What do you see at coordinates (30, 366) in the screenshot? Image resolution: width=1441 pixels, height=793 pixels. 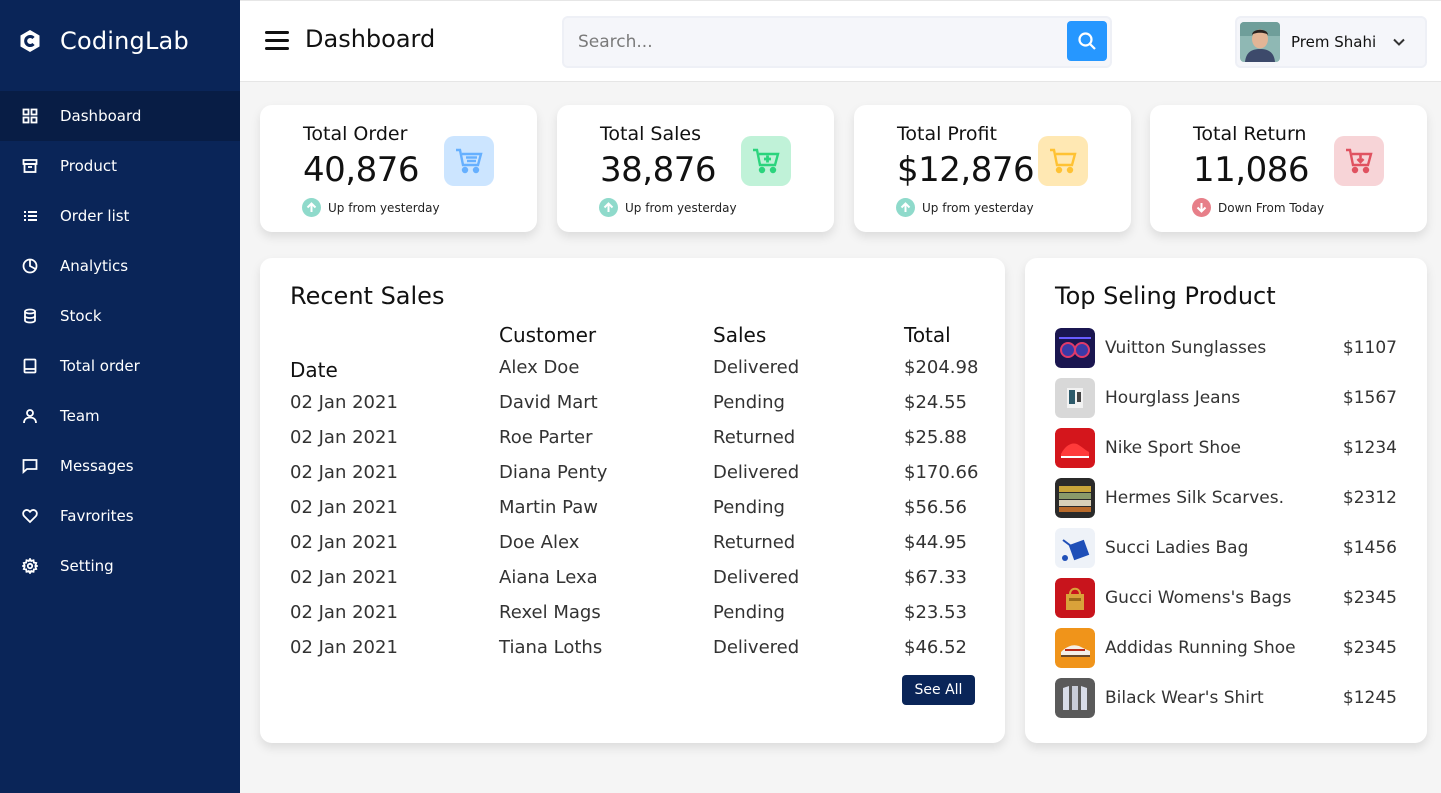 I see `book-icon` at bounding box center [30, 366].